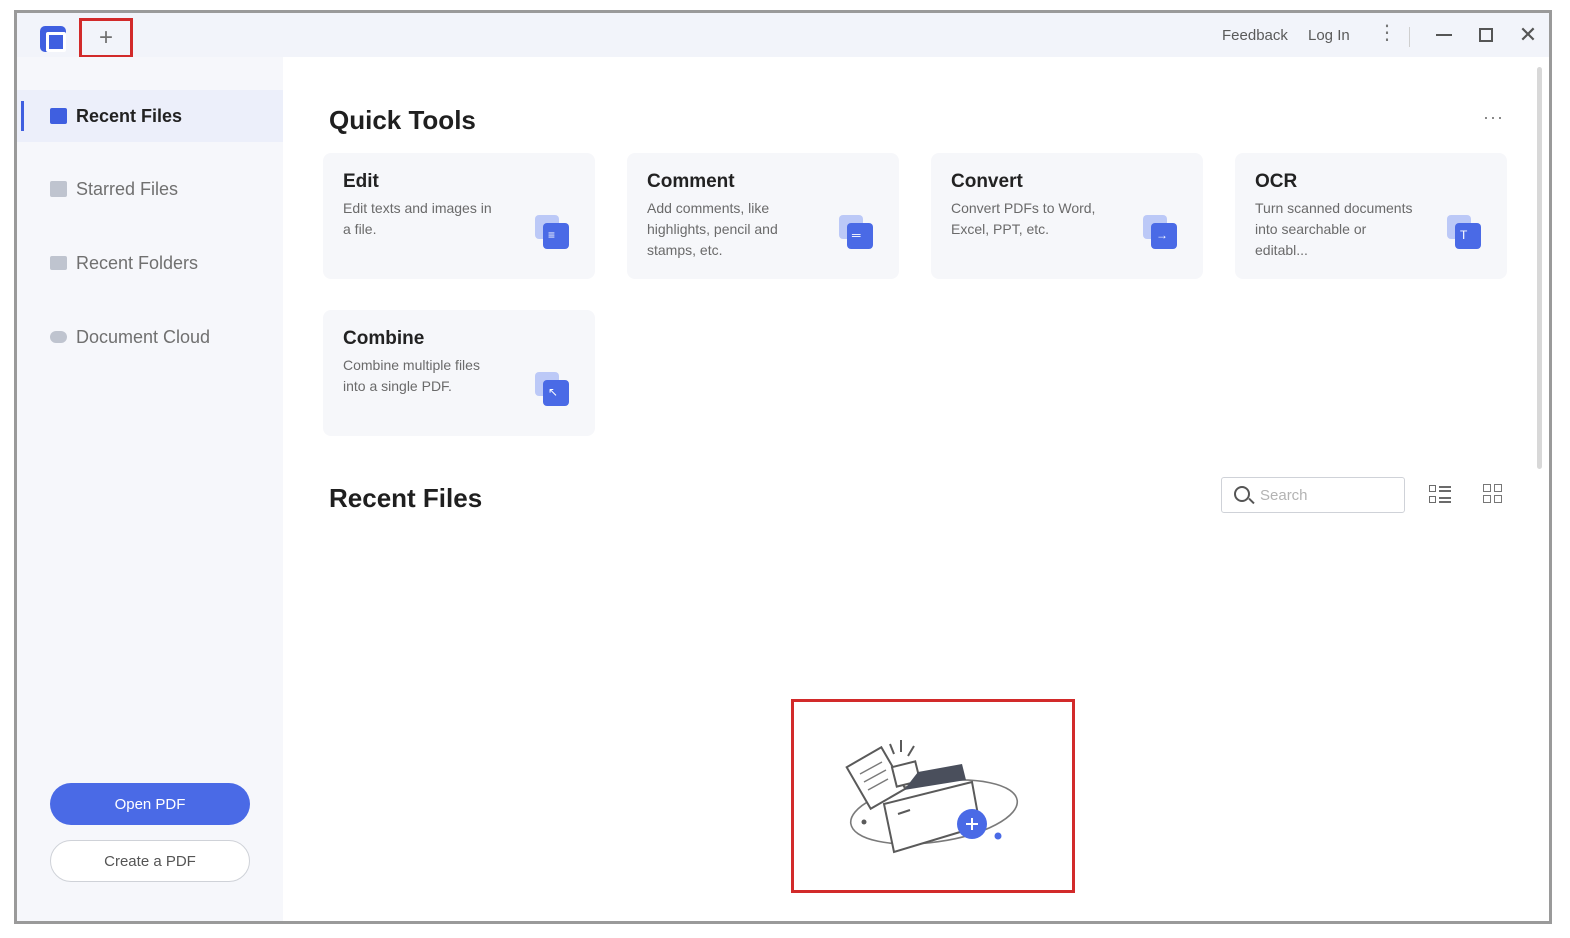 Image resolution: width=1570 pixels, height=938 pixels. I want to click on card-title: Combine, so click(384, 338).